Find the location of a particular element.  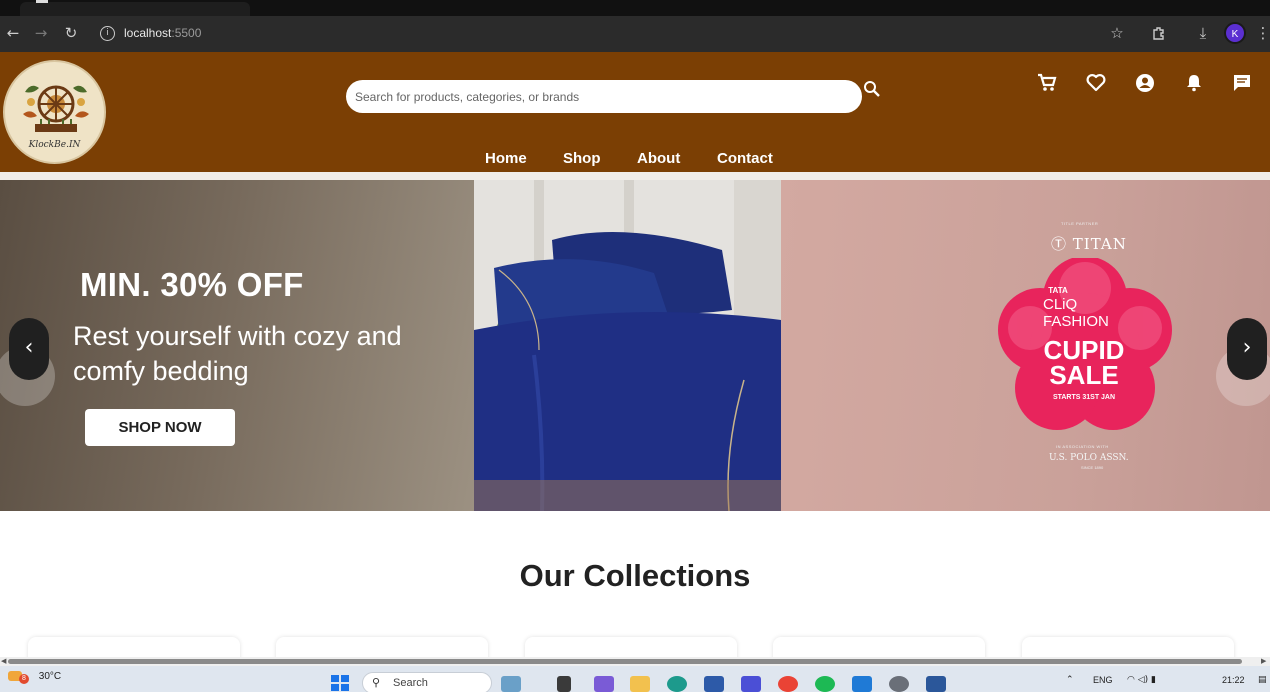

tray-clock: 21:22 is located at coordinates (1233, 680).